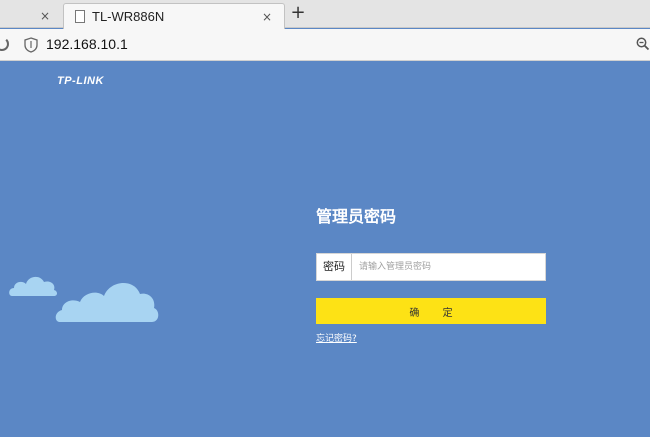 The height and width of the screenshot is (437, 650). I want to click on address-bar: 192.168.10.1, so click(325, 45).